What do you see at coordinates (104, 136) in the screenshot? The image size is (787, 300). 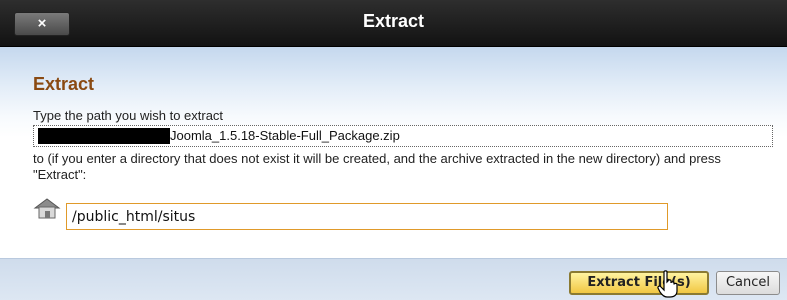 I see `redacted-path-block` at bounding box center [104, 136].